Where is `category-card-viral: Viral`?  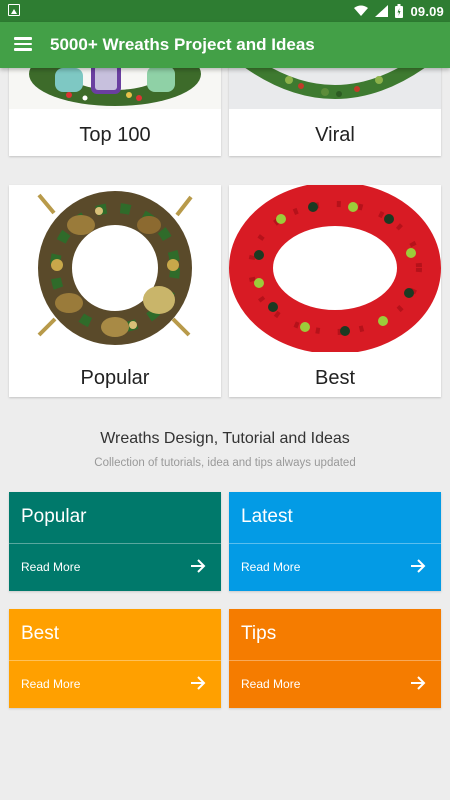
category-card-viral: Viral is located at coordinates (335, 109).